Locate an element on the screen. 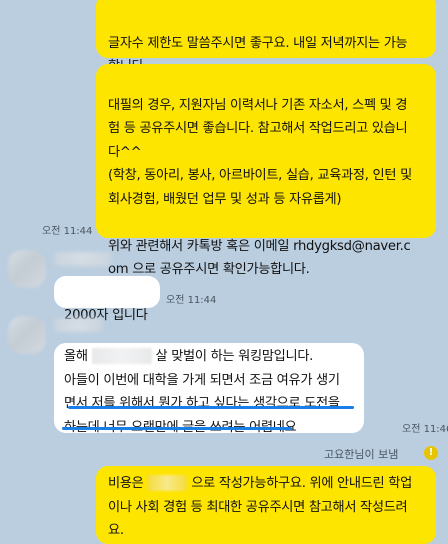 This screenshot has width=448, height=544. redacted-price is located at coordinates (167, 483).